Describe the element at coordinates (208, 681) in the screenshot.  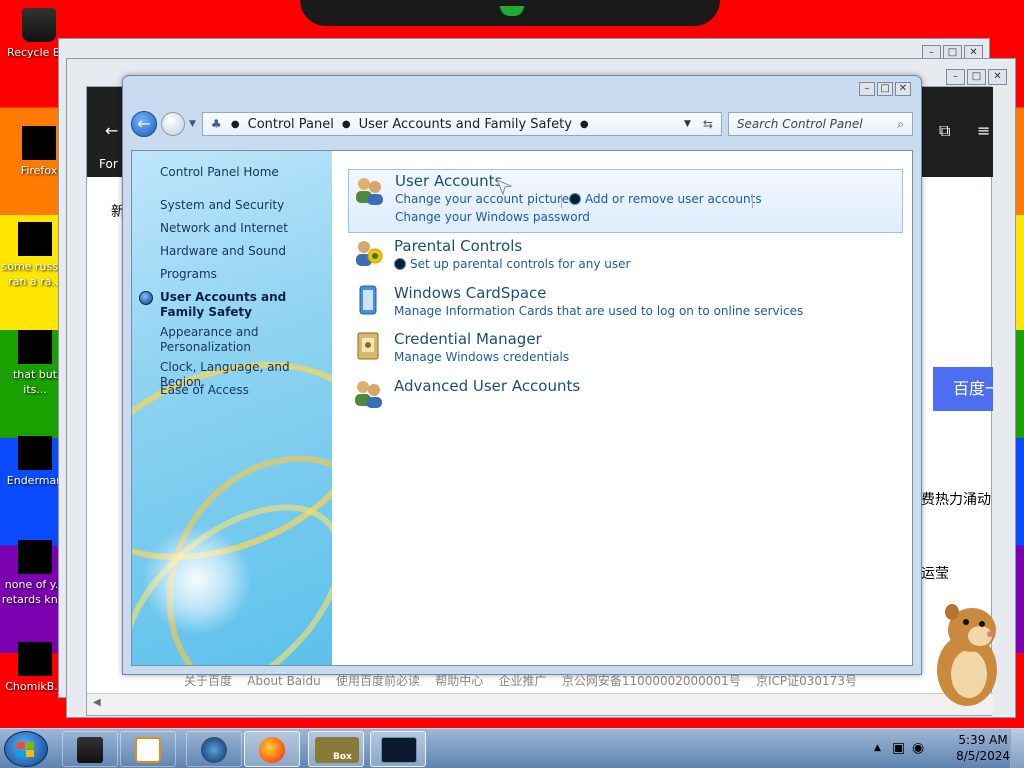
I see `footer-link: 关于百度` at that location.